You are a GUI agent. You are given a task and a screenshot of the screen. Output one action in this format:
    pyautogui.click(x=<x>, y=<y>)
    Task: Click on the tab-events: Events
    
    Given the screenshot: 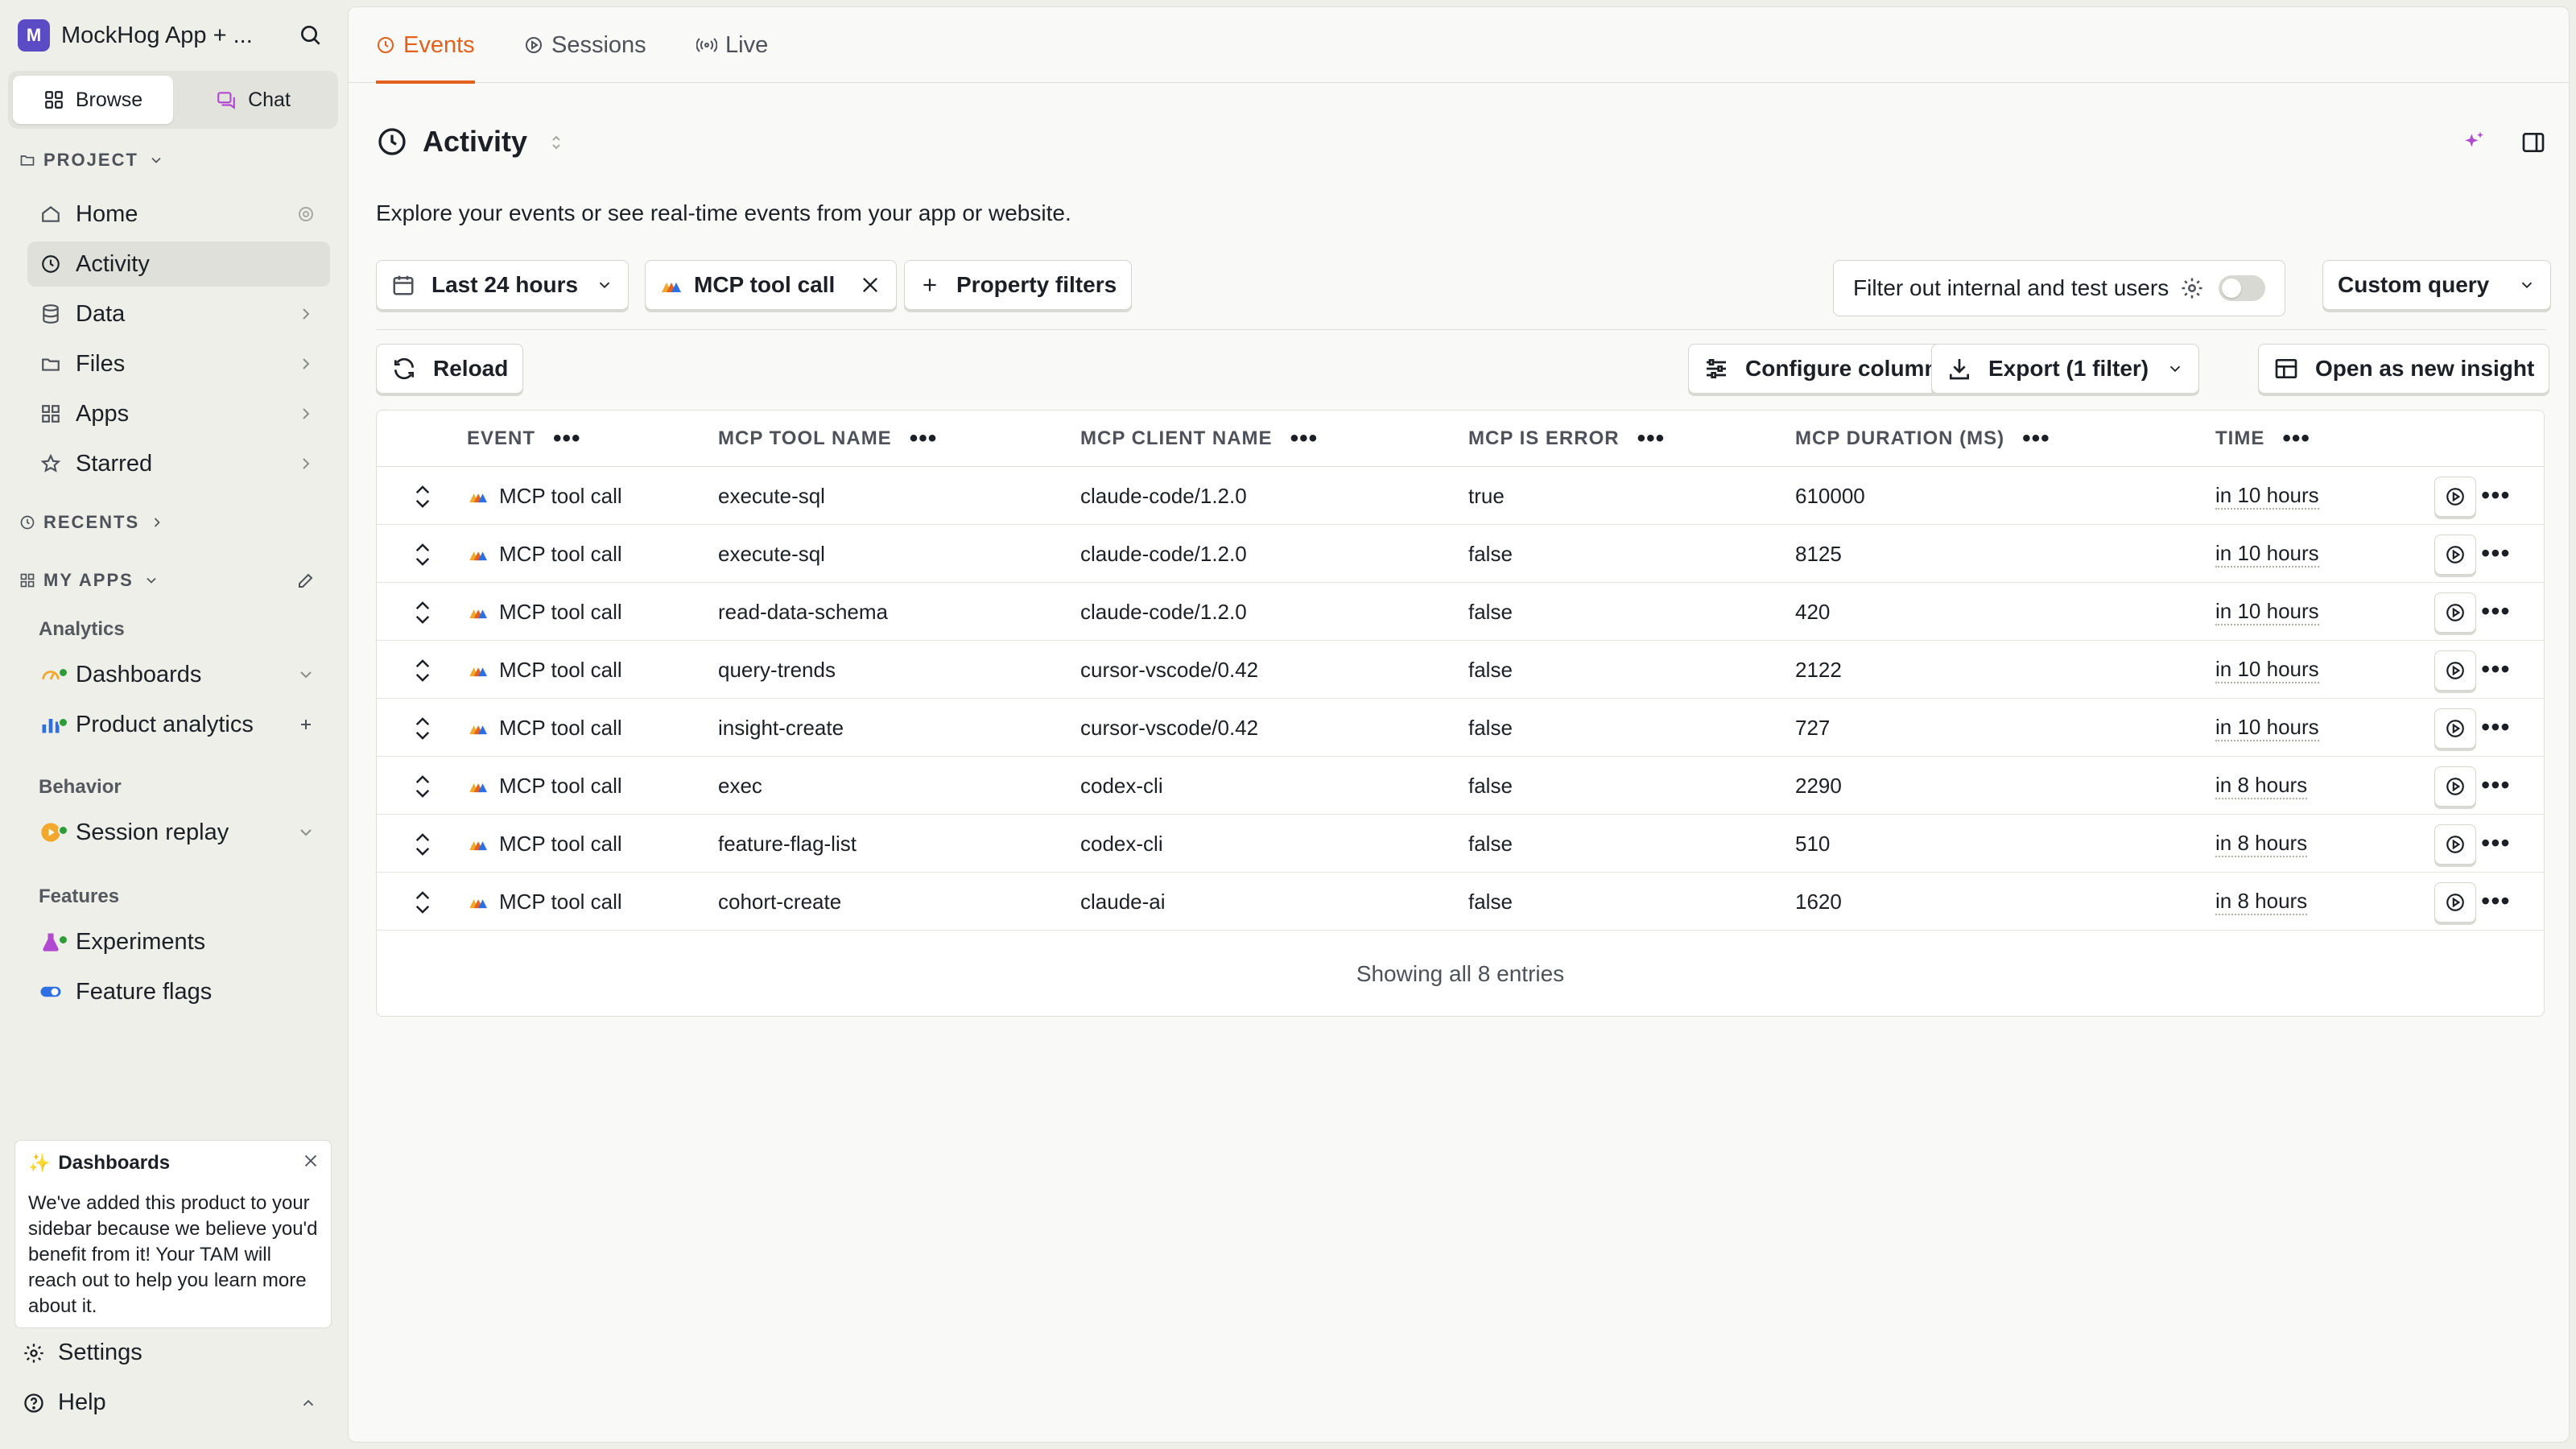 What is the action you would take?
    pyautogui.click(x=425, y=45)
    